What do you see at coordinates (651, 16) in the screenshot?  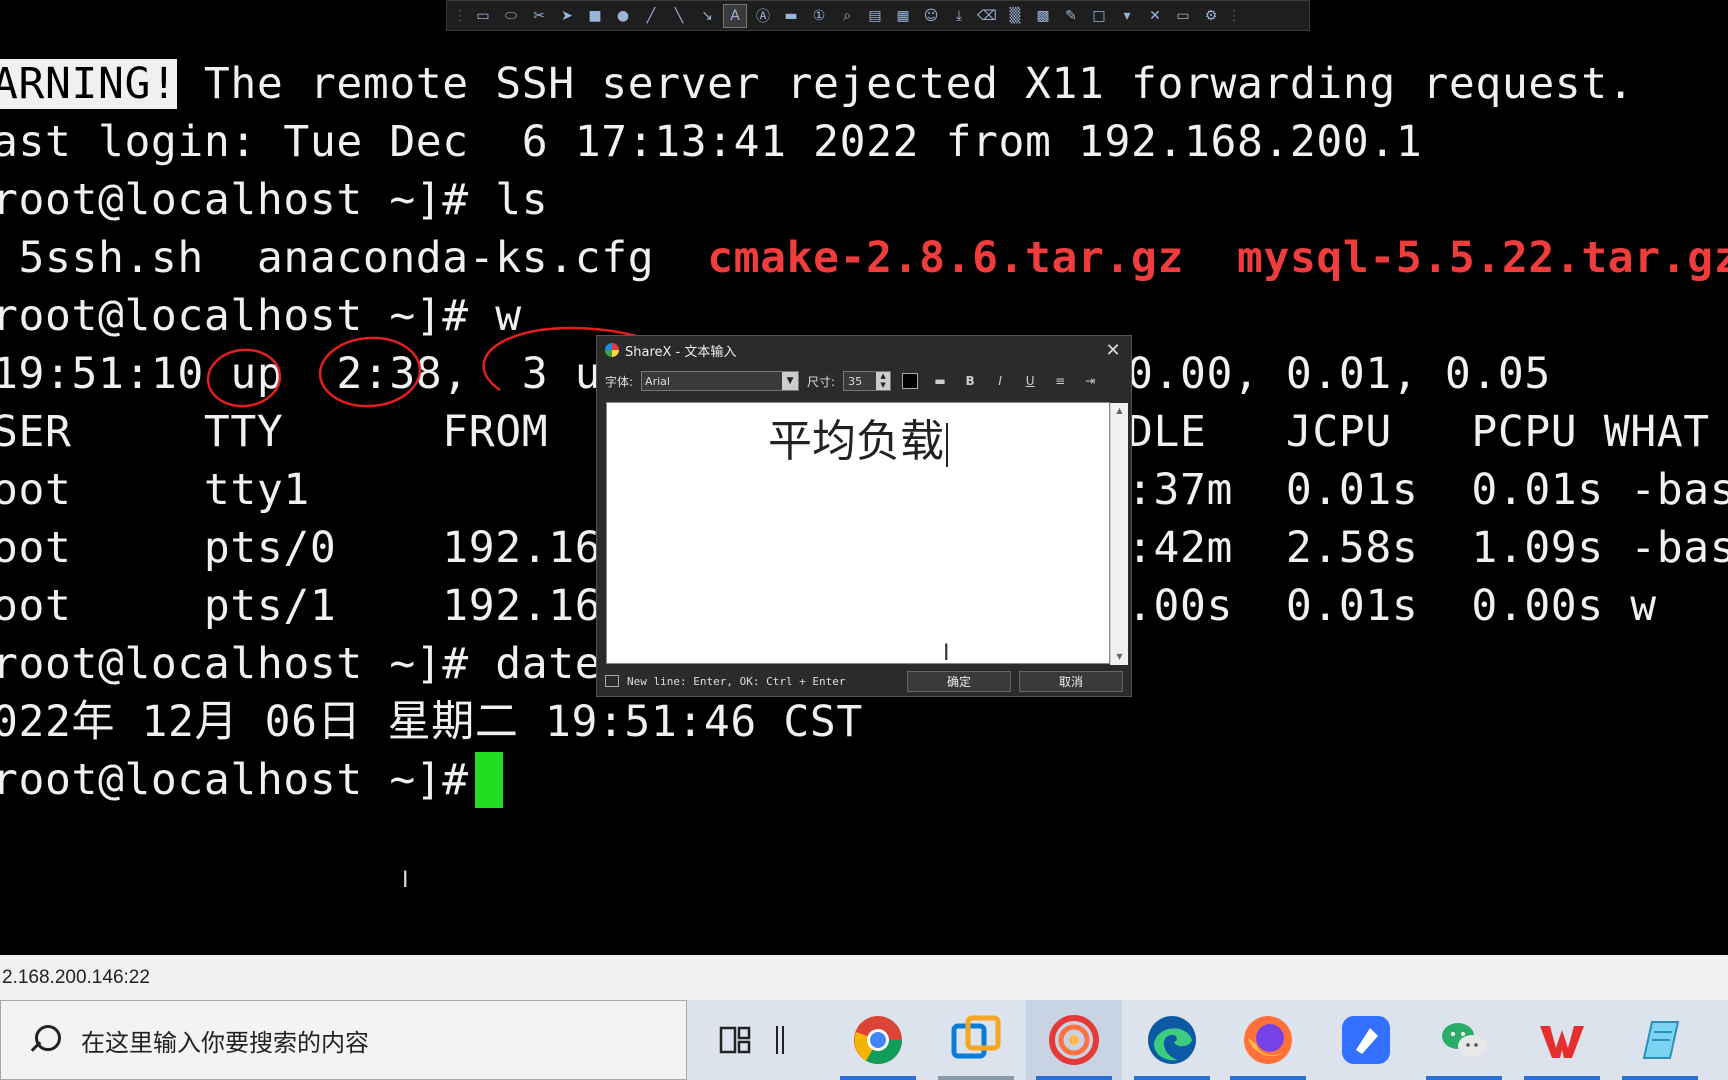 I see `freehand-draw-icon: ╱` at bounding box center [651, 16].